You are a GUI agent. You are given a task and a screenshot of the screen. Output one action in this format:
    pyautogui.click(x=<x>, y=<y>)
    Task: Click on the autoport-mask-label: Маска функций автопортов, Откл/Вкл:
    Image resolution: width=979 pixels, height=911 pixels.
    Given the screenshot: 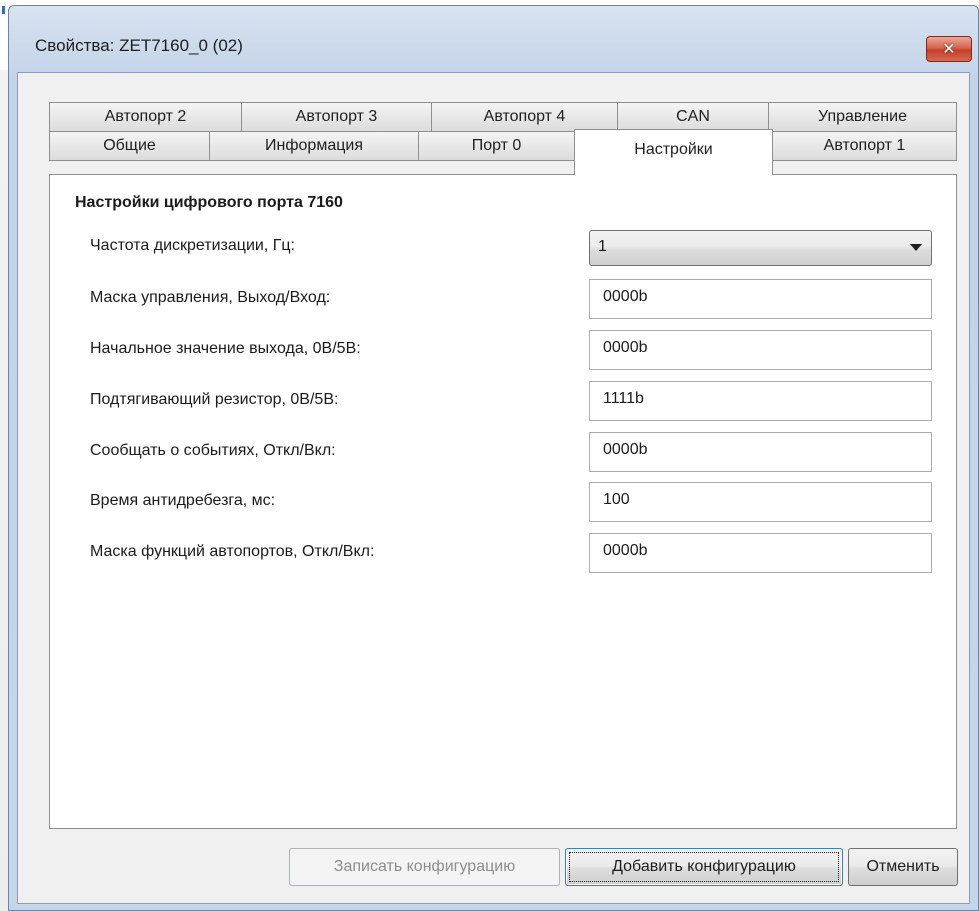 What is the action you would take?
    pyautogui.click(x=232, y=551)
    